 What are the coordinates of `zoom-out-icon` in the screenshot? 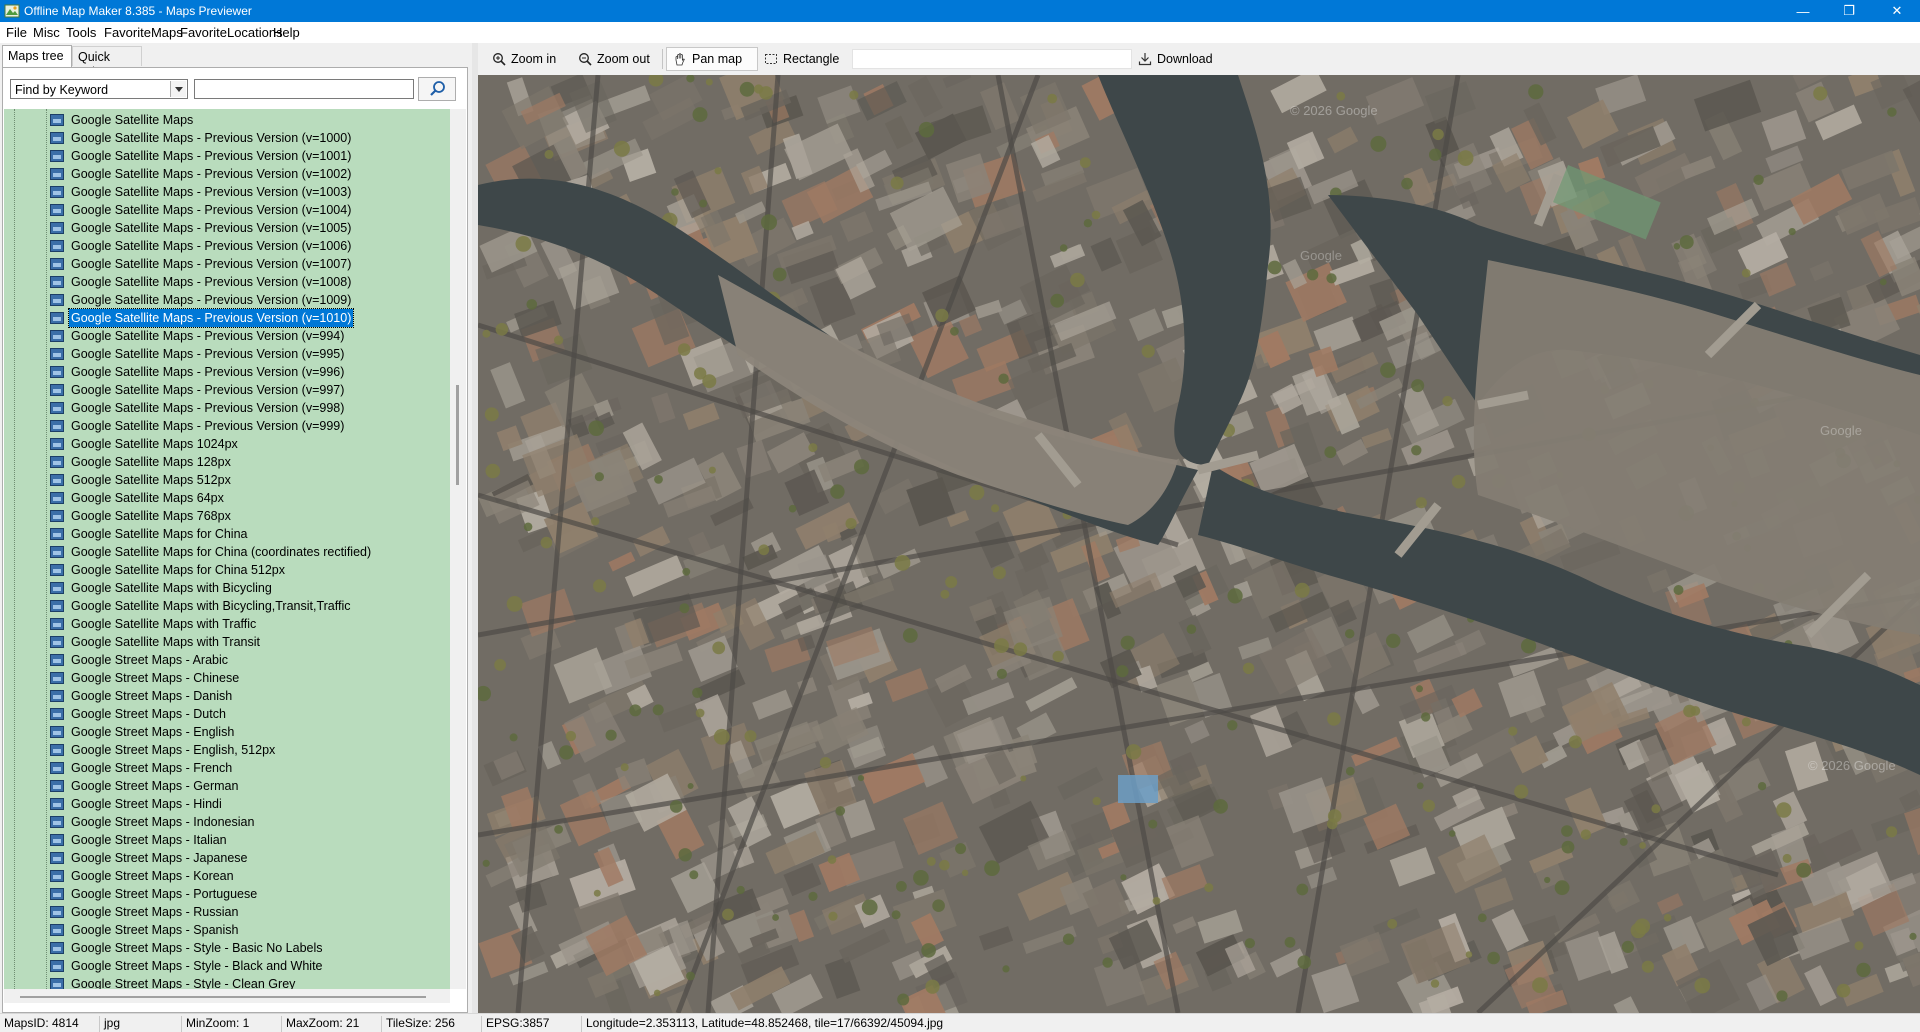 It's located at (585, 59).